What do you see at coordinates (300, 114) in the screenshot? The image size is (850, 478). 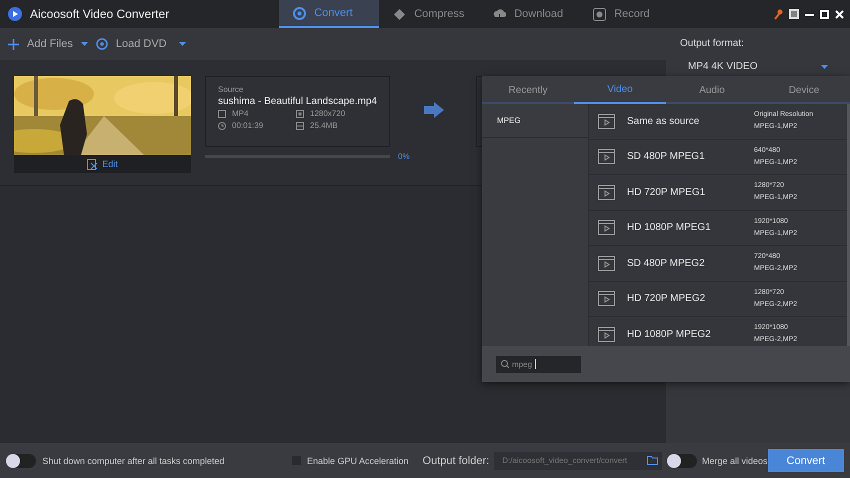 I see `resolution-icon` at bounding box center [300, 114].